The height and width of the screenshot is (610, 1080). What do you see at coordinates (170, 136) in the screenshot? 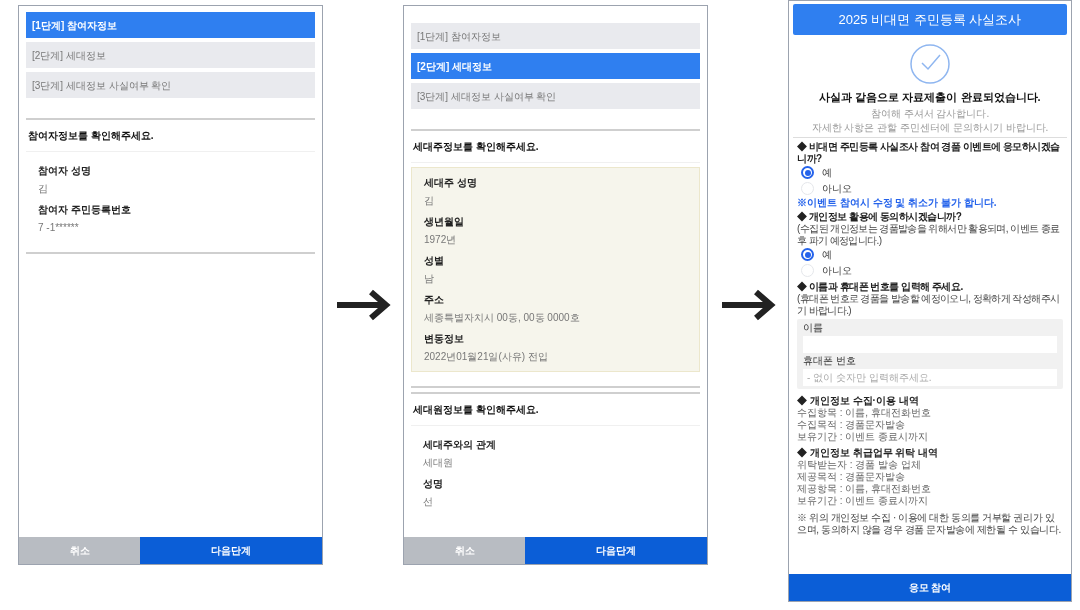
I see `section-heading: 참여자정보를 확인해주세요.` at bounding box center [170, 136].